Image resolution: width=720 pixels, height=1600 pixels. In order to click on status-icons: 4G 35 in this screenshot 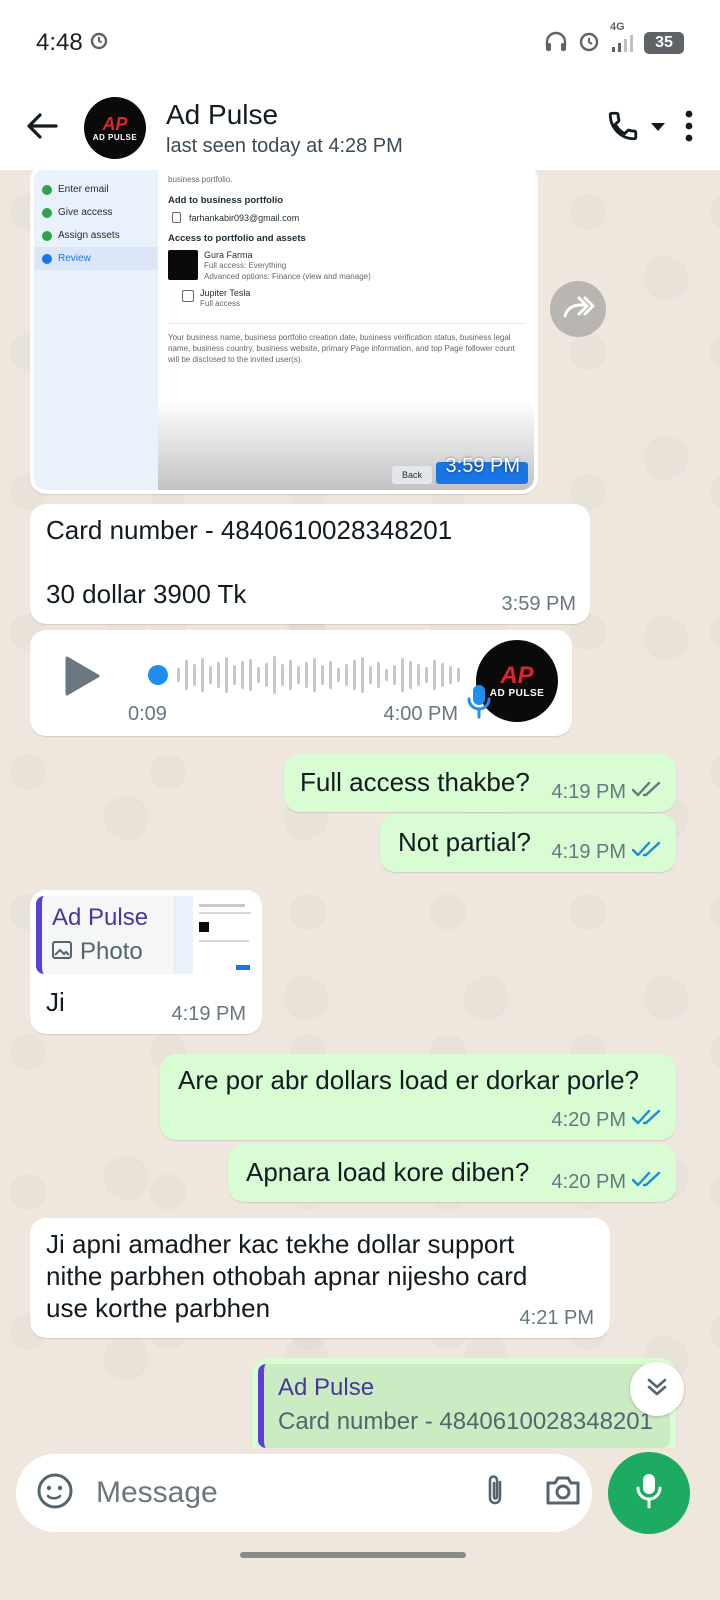, I will do `click(614, 39)`.